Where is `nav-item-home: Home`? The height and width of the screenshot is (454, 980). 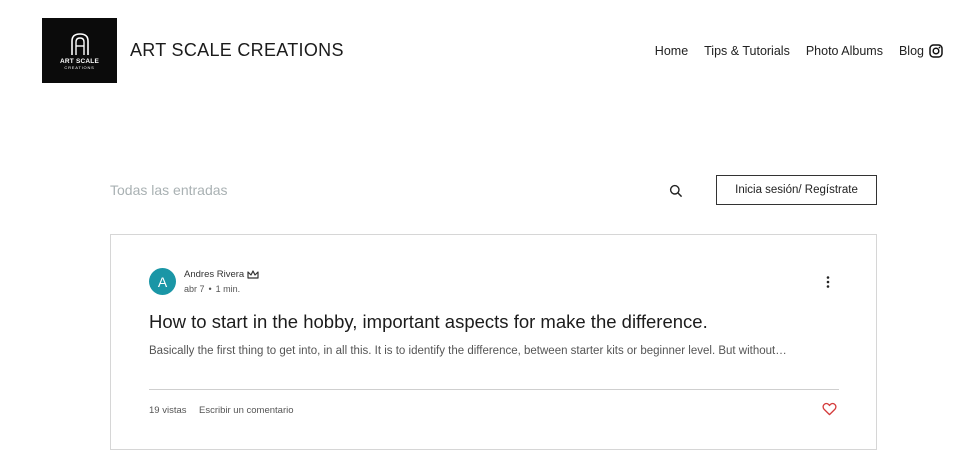
nav-item-home: Home is located at coordinates (671, 51).